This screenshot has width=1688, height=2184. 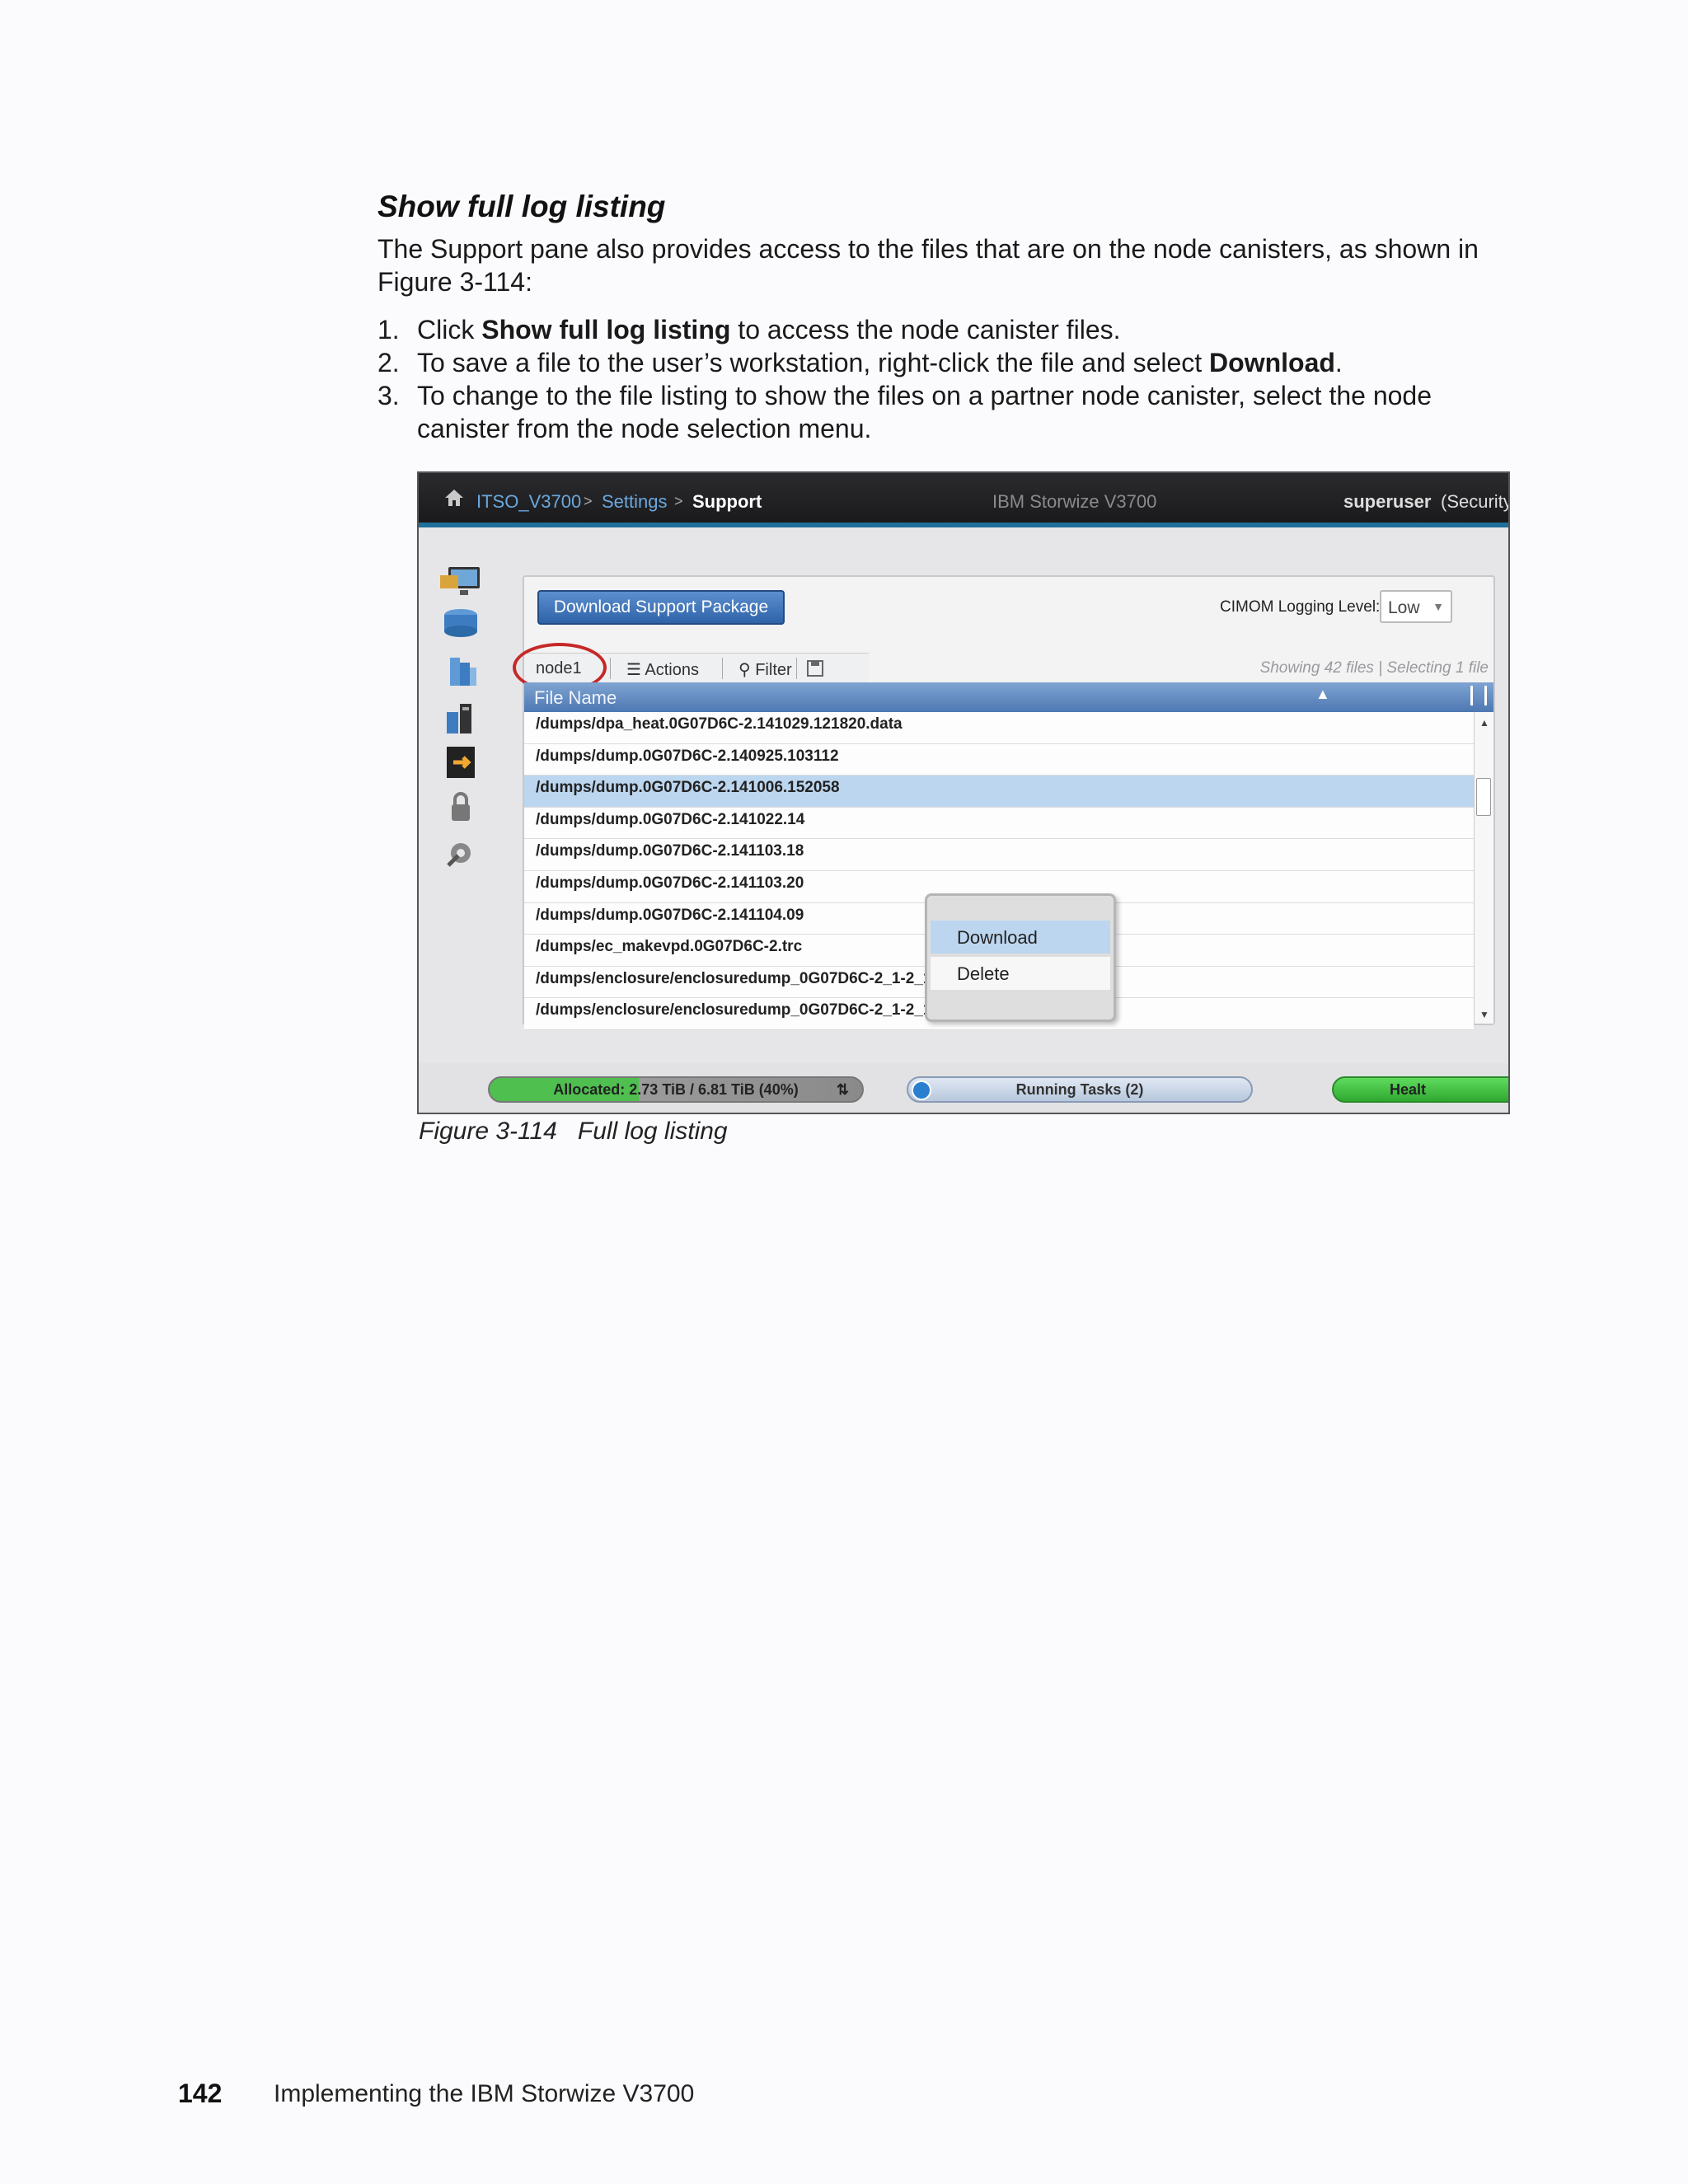 What do you see at coordinates (1074, 501) in the screenshot?
I see `product-name: IBM Storwize V3700` at bounding box center [1074, 501].